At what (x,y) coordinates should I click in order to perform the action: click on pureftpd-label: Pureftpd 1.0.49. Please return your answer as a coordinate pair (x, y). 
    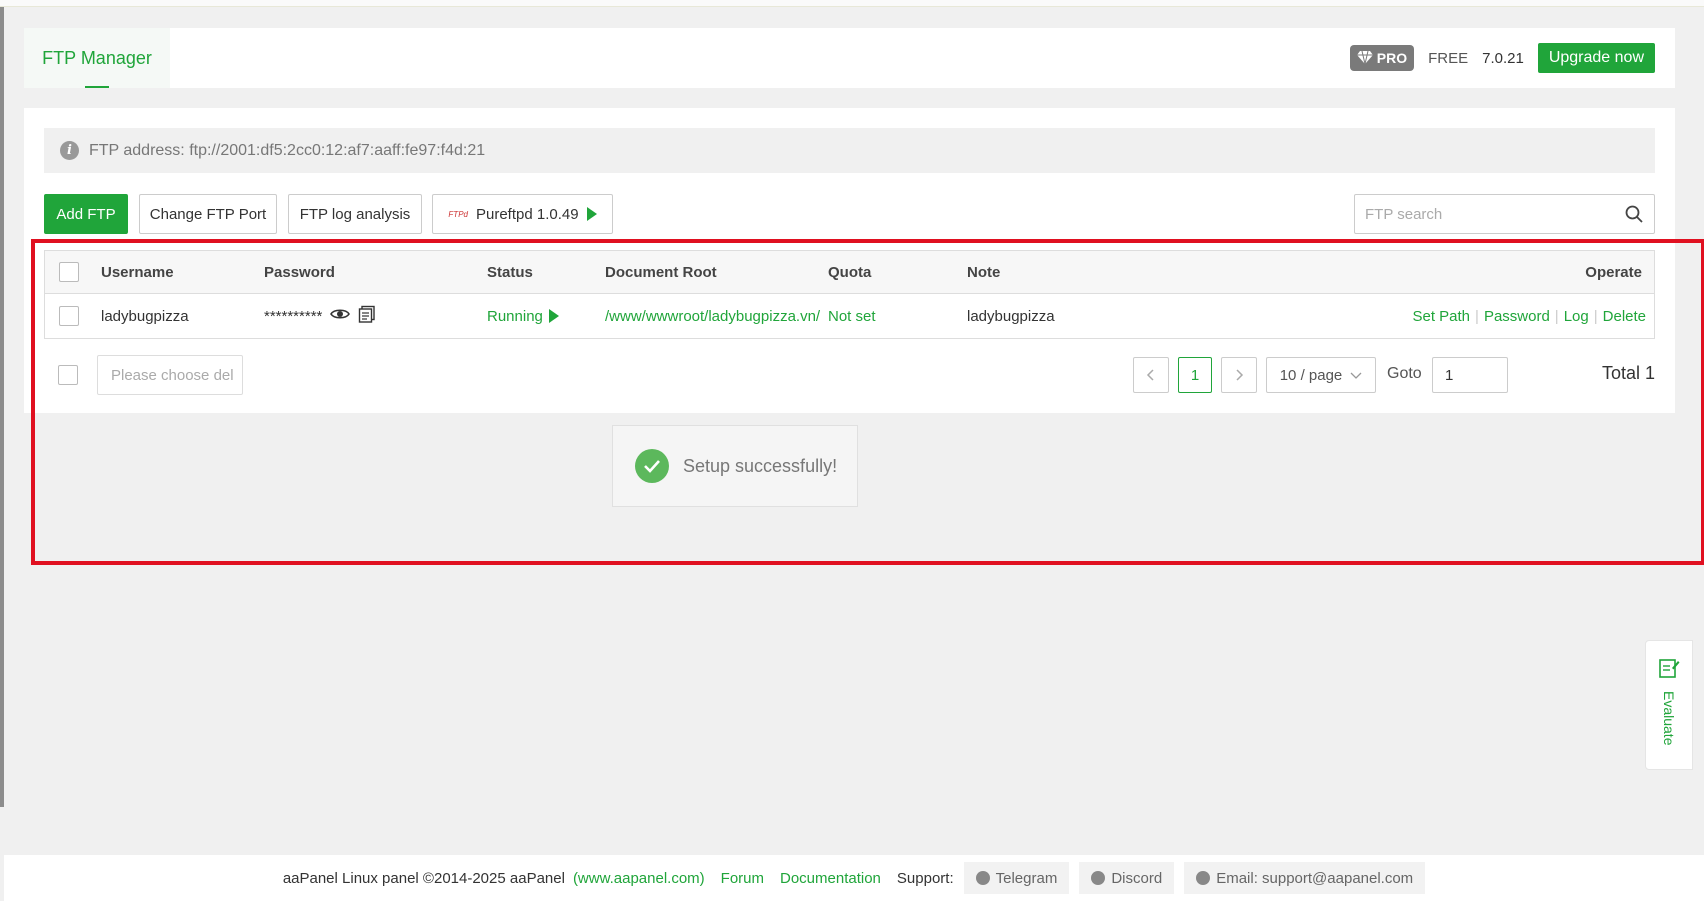
    Looking at the image, I should click on (527, 214).